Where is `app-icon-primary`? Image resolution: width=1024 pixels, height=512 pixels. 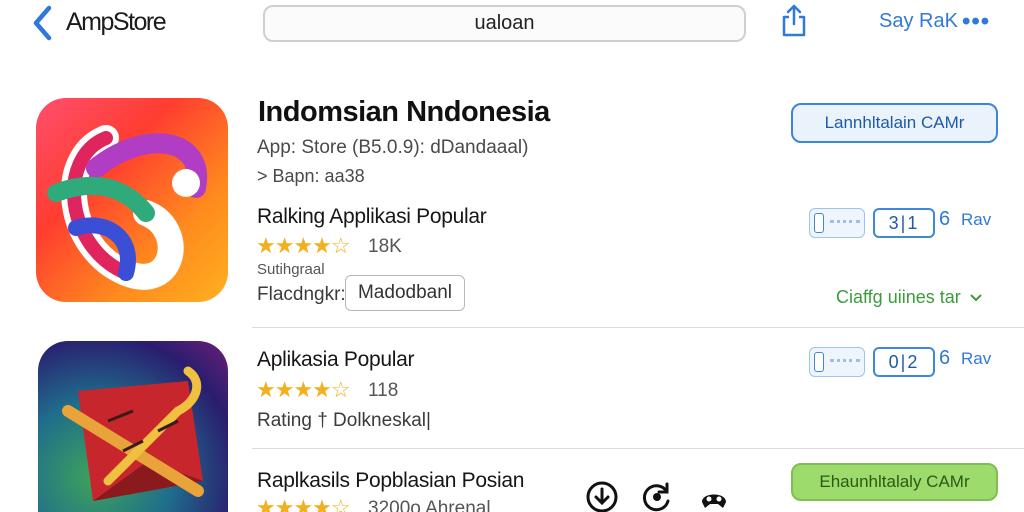 app-icon-primary is located at coordinates (132, 200).